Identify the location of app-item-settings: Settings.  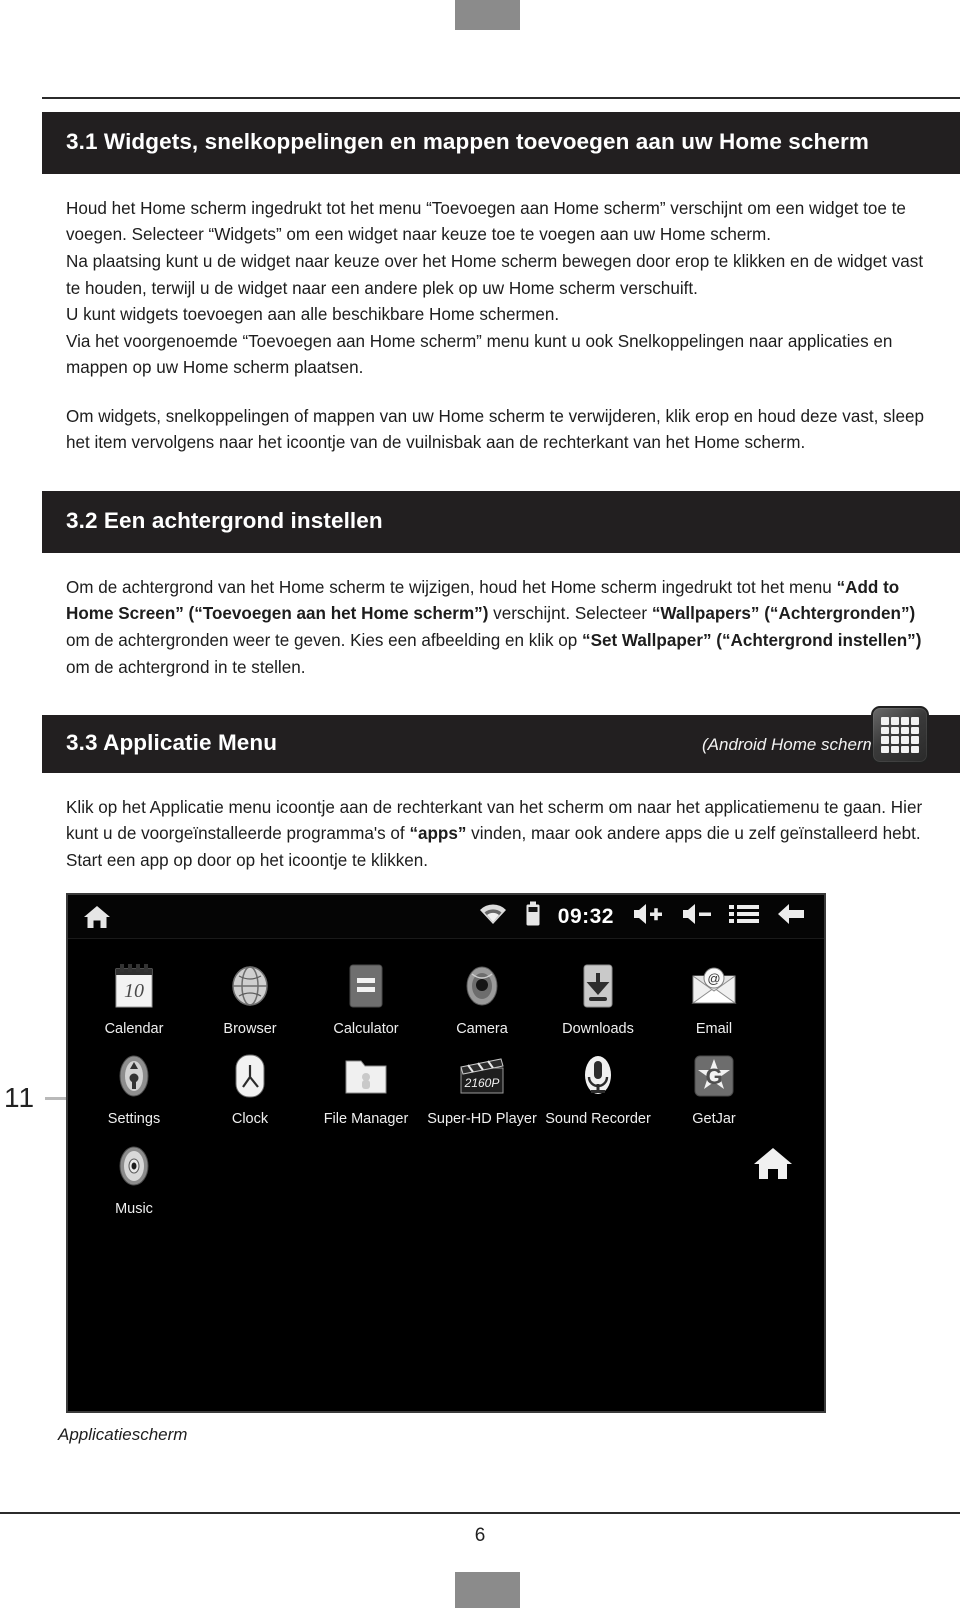
(134, 1087).